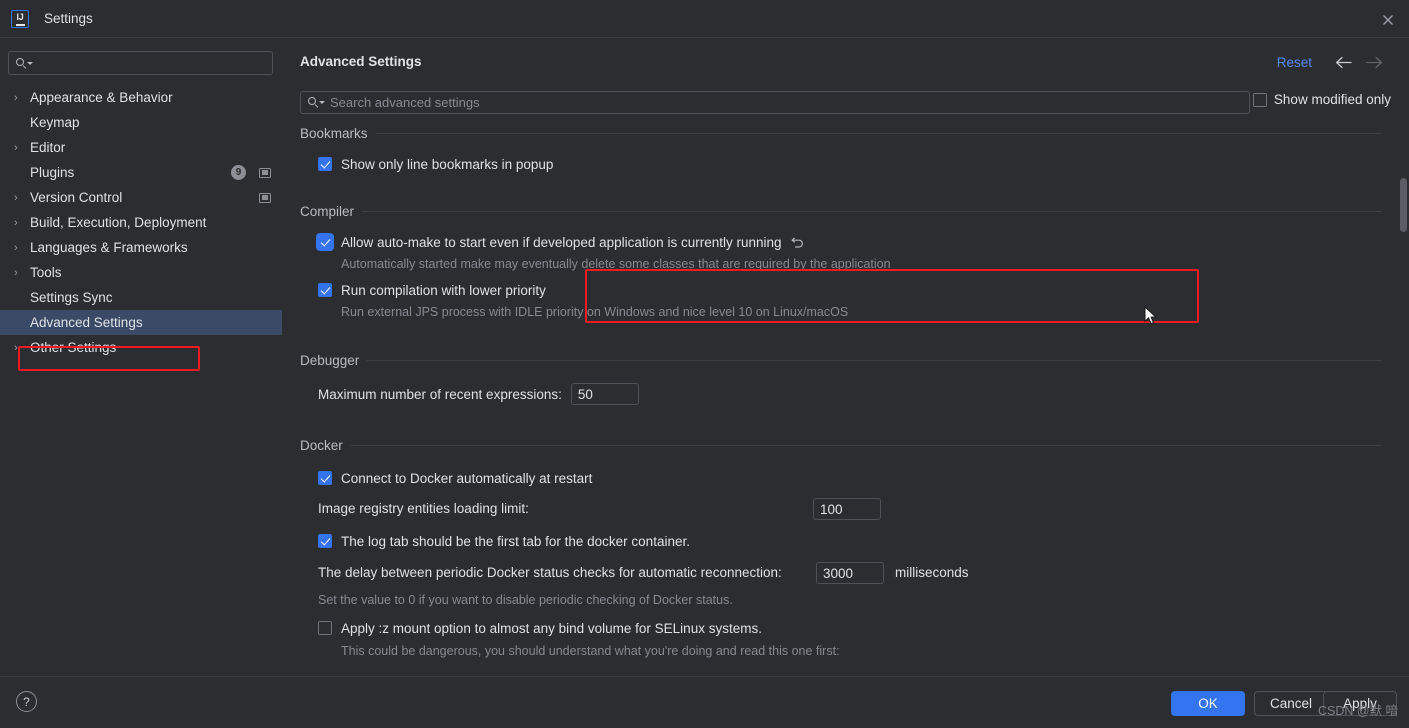 The image size is (1409, 728). I want to click on sidebar-item-label: Other Settings, so click(73, 347).